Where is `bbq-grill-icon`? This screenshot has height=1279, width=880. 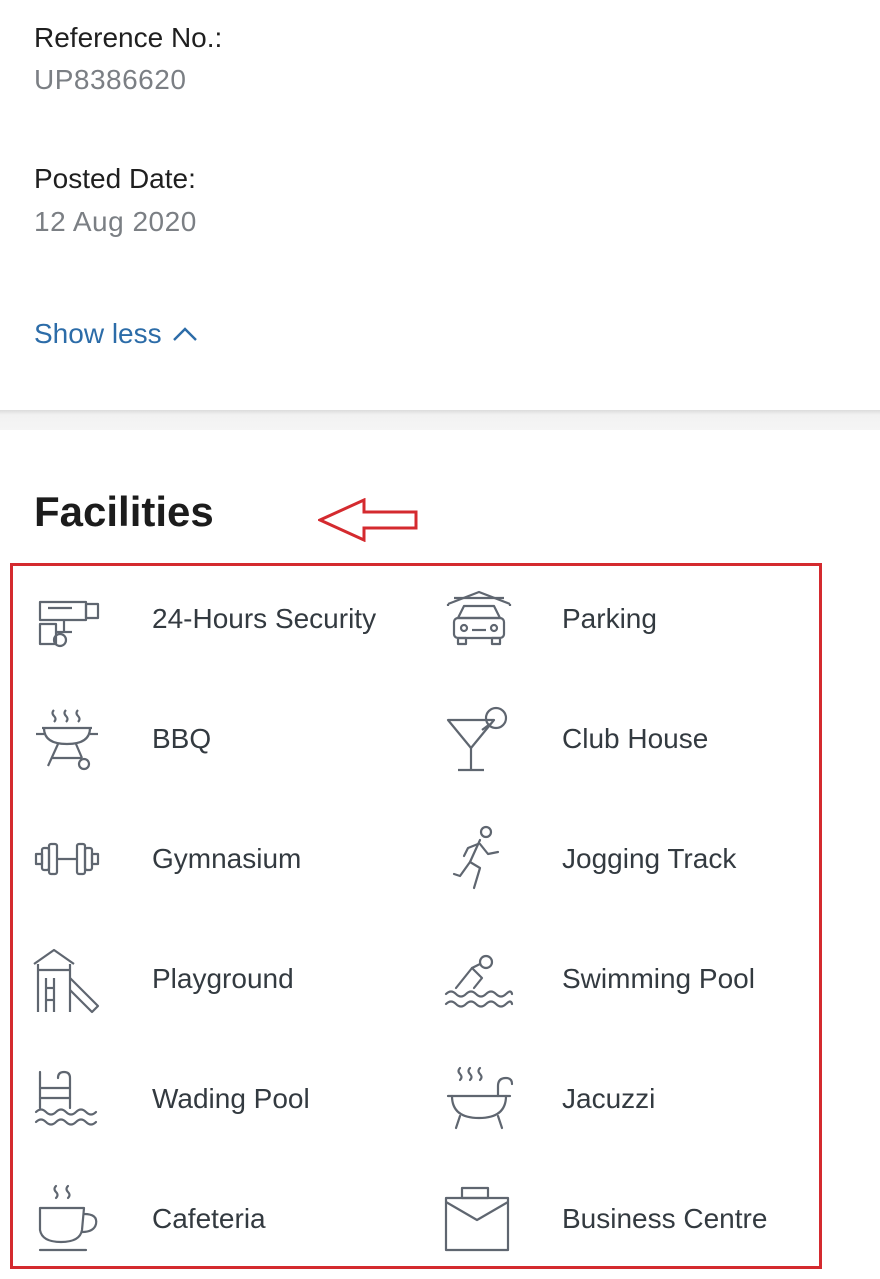
bbq-grill-icon is located at coordinates (67, 739).